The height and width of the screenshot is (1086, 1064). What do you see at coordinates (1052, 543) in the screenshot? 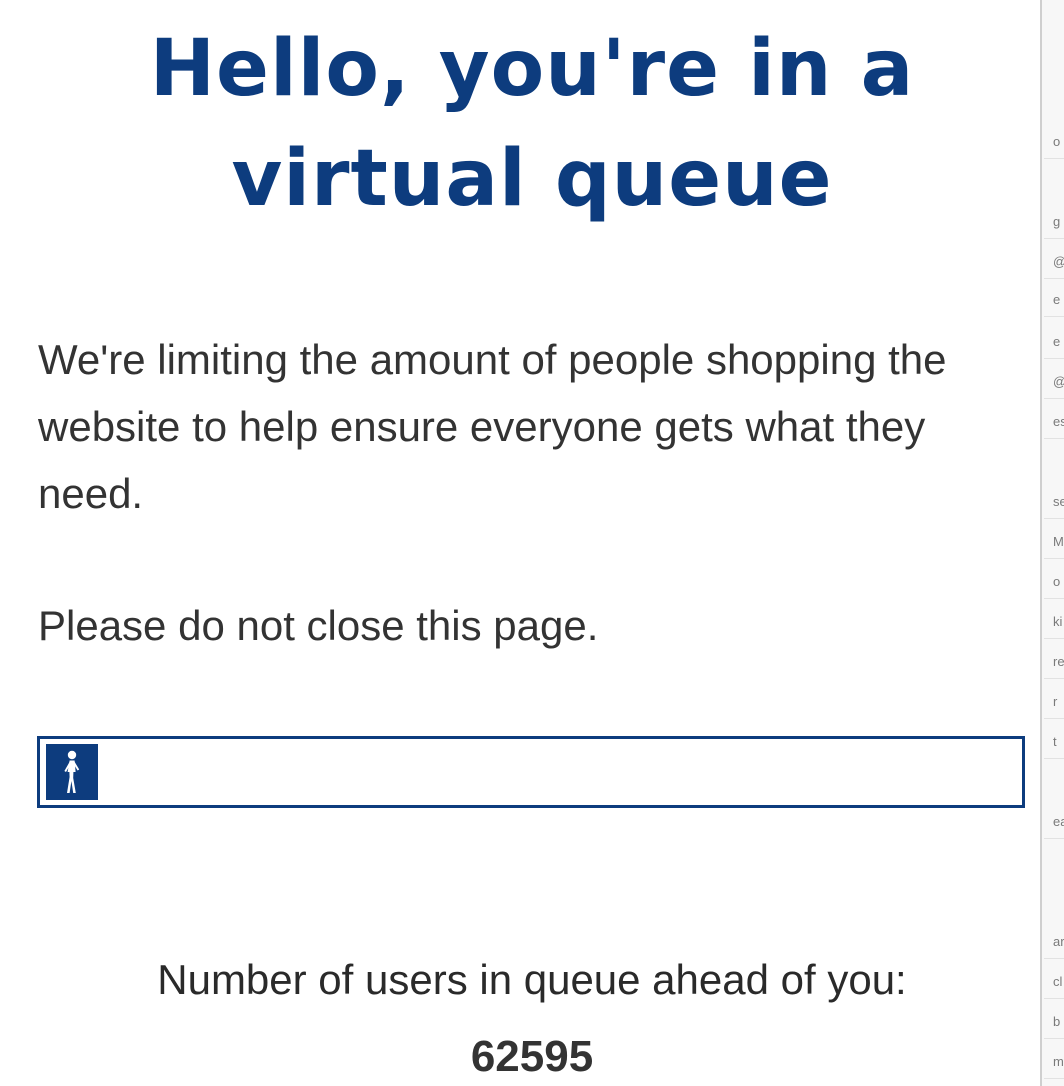
I see `background-window-edge: o g @ e e @ es se Mo ki re r t ea ar cl b my` at bounding box center [1052, 543].